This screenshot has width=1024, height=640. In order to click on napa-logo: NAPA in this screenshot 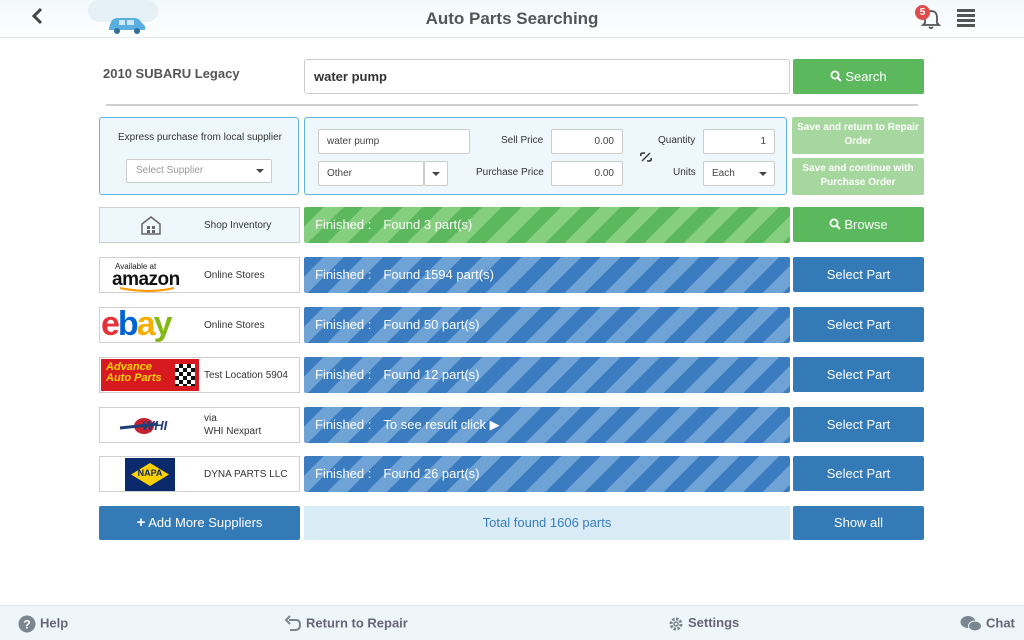, I will do `click(150, 474)`.